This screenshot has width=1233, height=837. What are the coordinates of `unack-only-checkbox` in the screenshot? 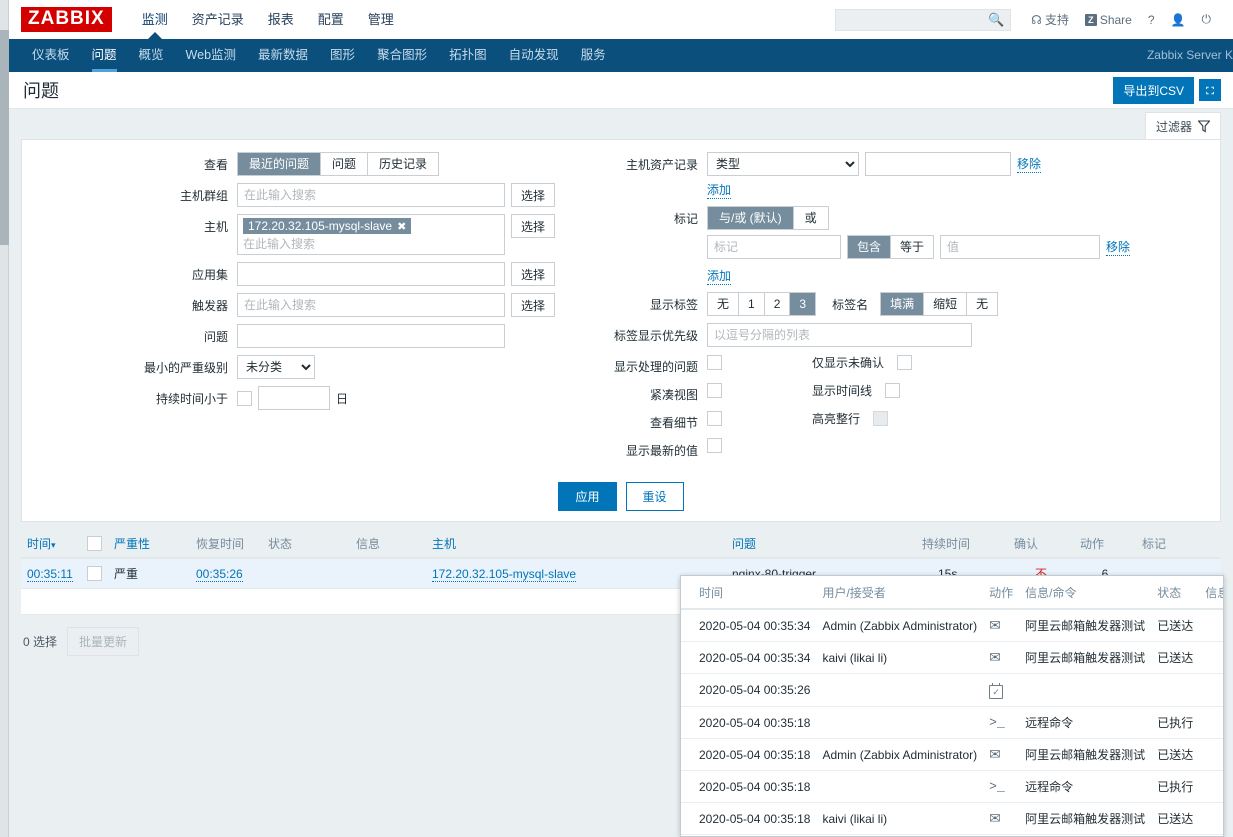 It's located at (905, 362).